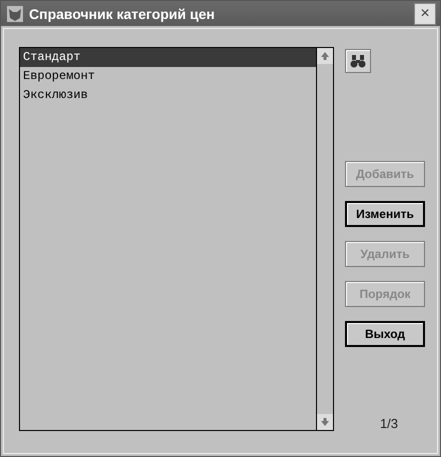  I want to click on binoculars-icon, so click(358, 61).